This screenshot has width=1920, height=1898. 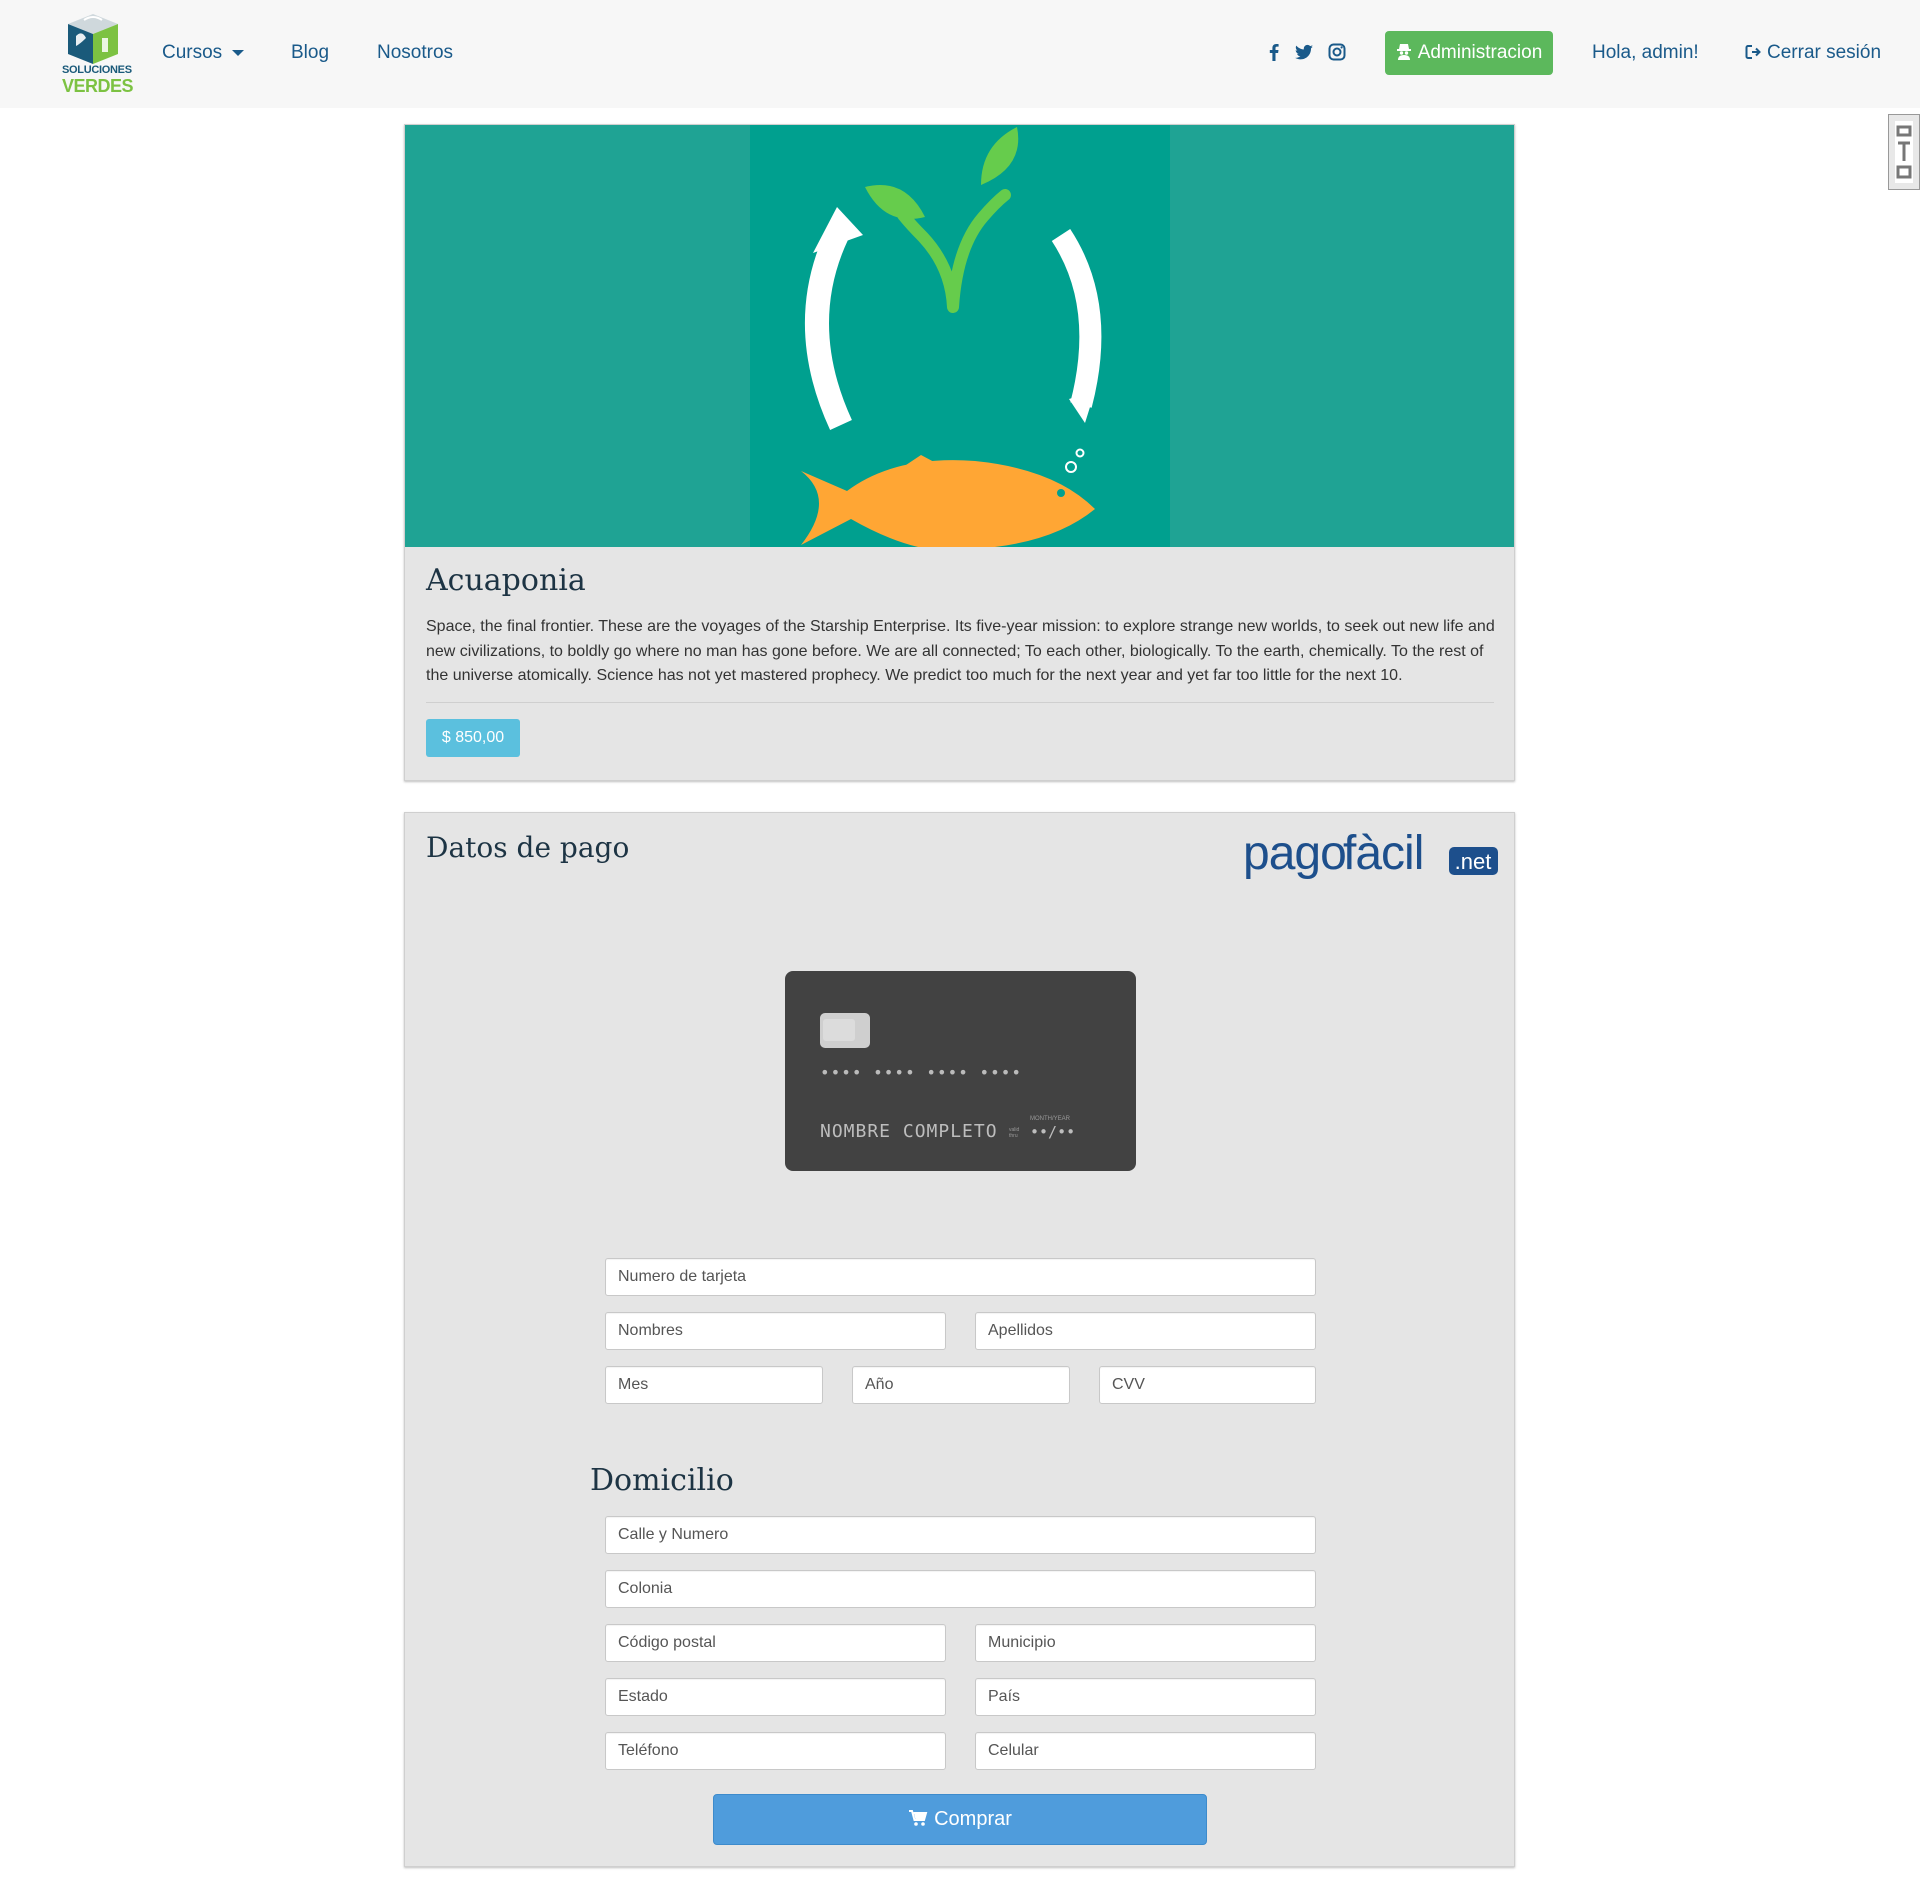 I want to click on course-title: Acuaponia, so click(x=506, y=580).